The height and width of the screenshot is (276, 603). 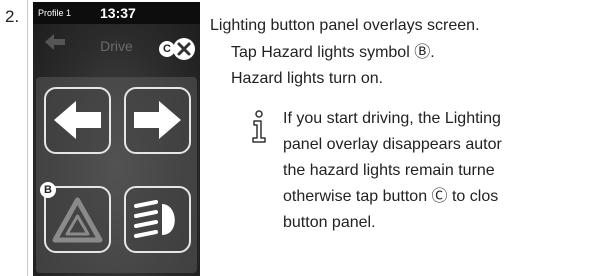 I want to click on note-line-2: panel overlay disappears autor, so click(x=392, y=144).